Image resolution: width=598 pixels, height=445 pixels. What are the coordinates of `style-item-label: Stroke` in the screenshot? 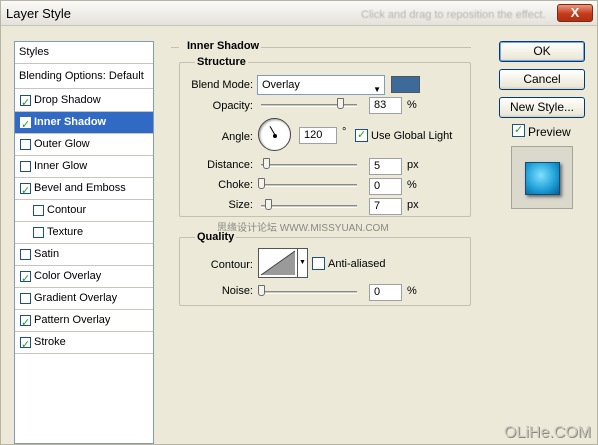 It's located at (50, 342).